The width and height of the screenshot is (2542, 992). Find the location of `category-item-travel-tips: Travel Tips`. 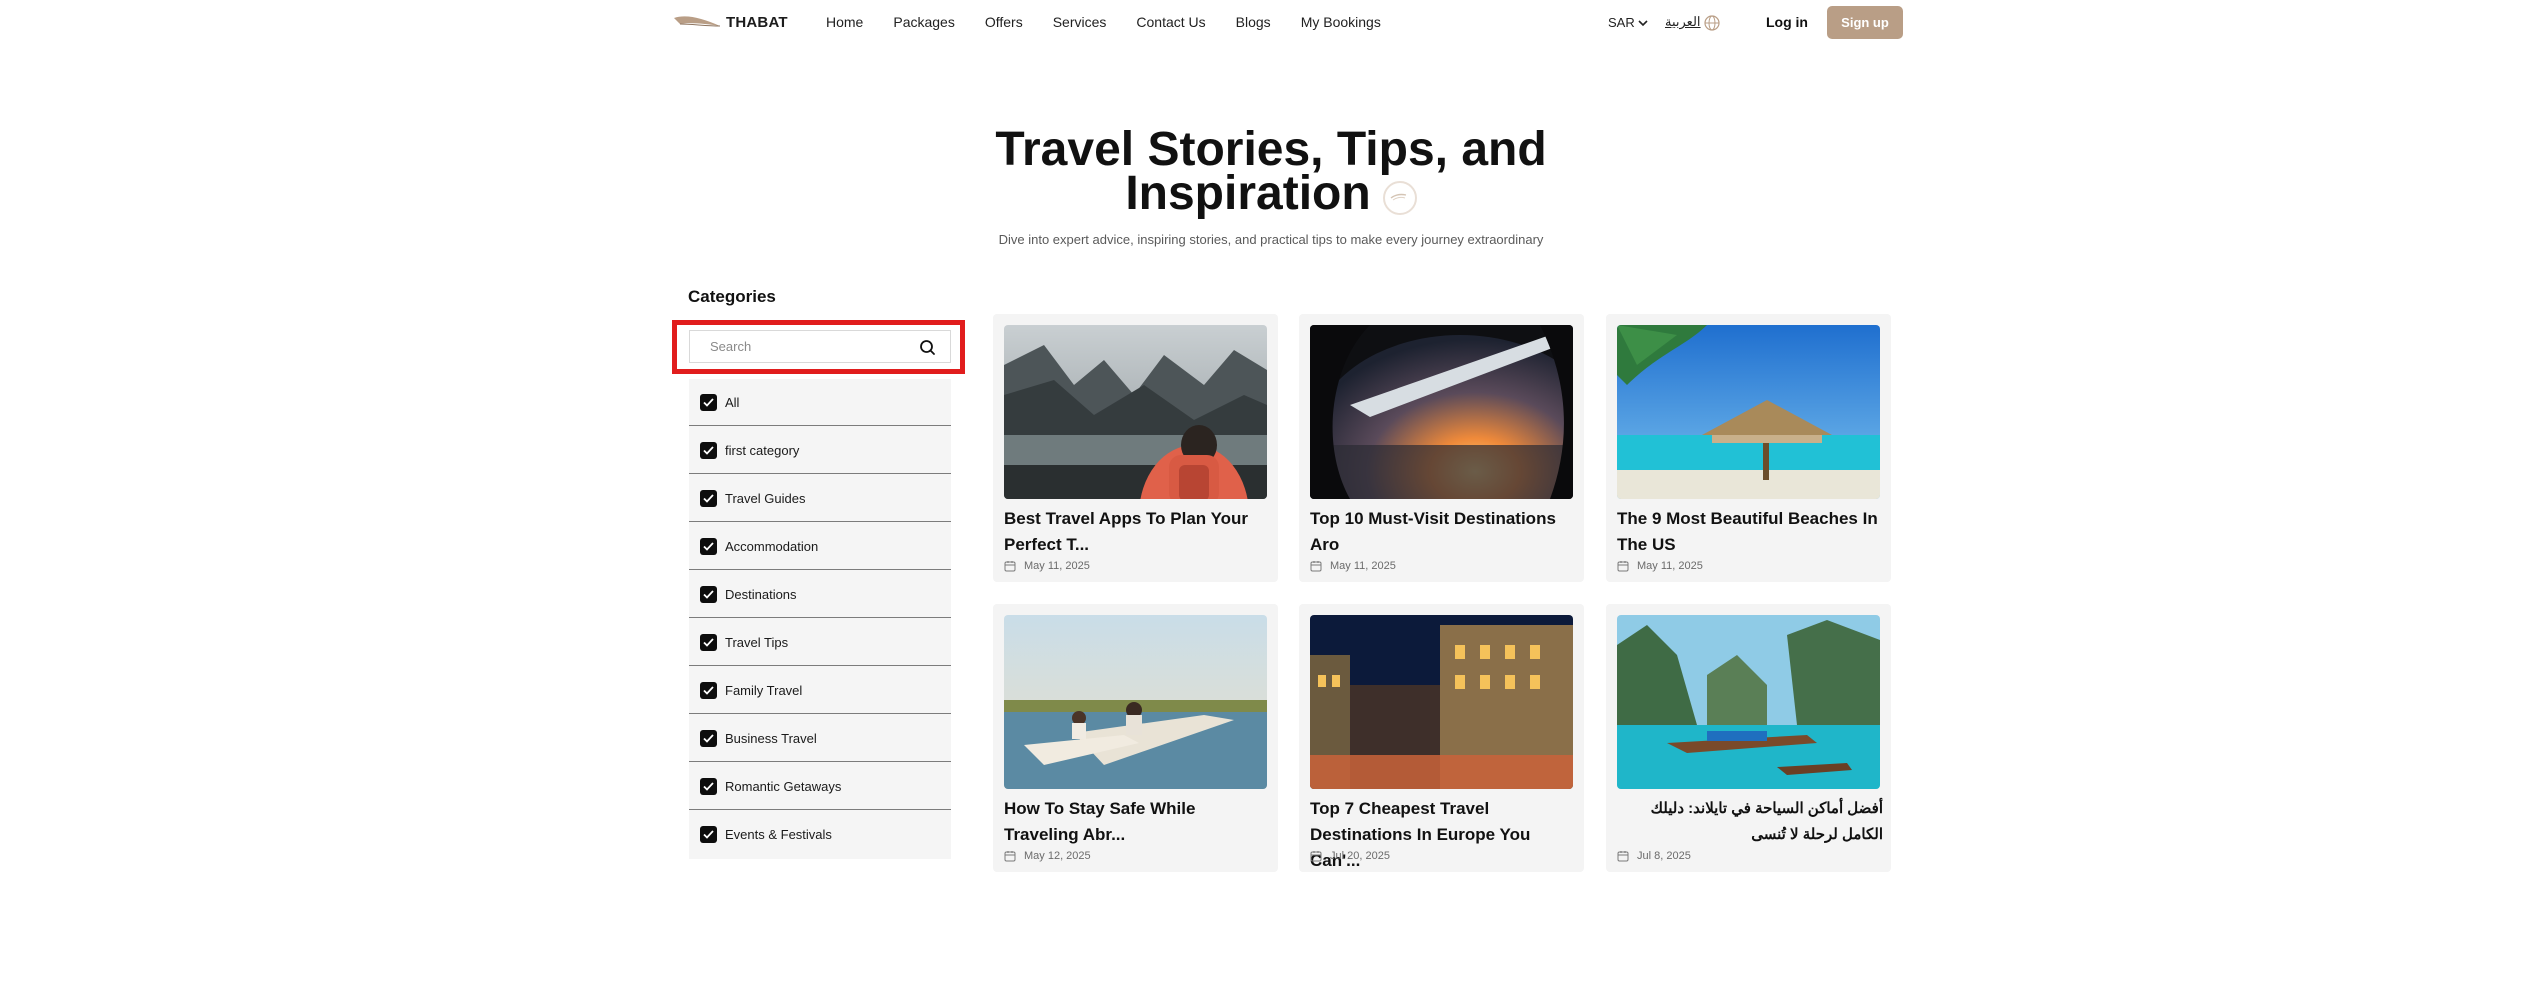

category-item-travel-tips: Travel Tips is located at coordinates (820, 642).